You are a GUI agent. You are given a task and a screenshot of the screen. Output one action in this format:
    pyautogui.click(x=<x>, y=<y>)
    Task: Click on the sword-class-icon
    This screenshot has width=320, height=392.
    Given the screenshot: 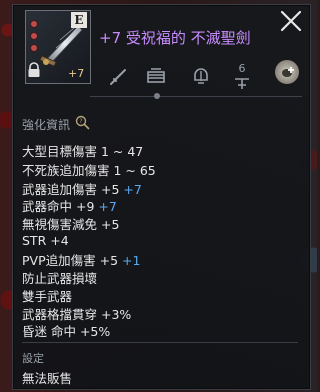 What is the action you would take?
    pyautogui.click(x=118, y=77)
    